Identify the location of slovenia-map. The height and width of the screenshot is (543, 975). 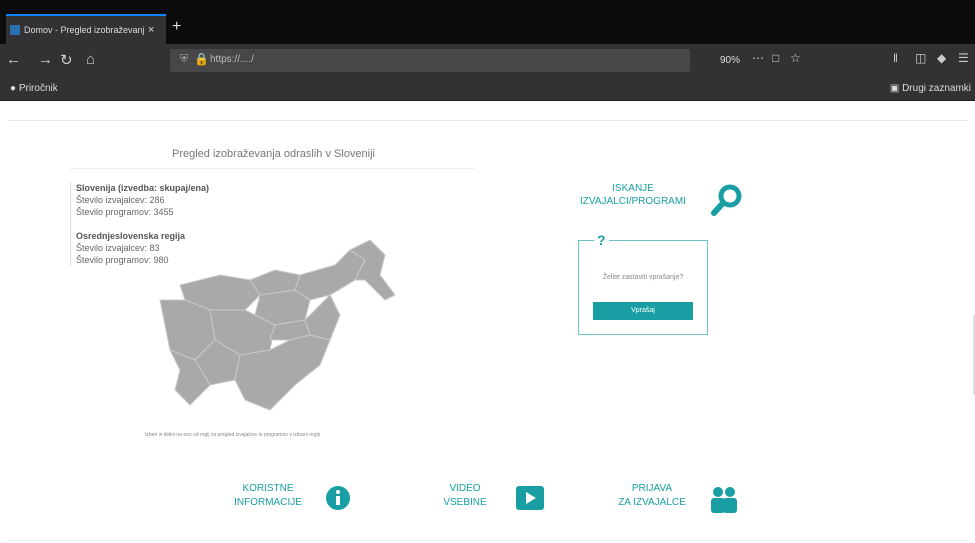
(275, 330).